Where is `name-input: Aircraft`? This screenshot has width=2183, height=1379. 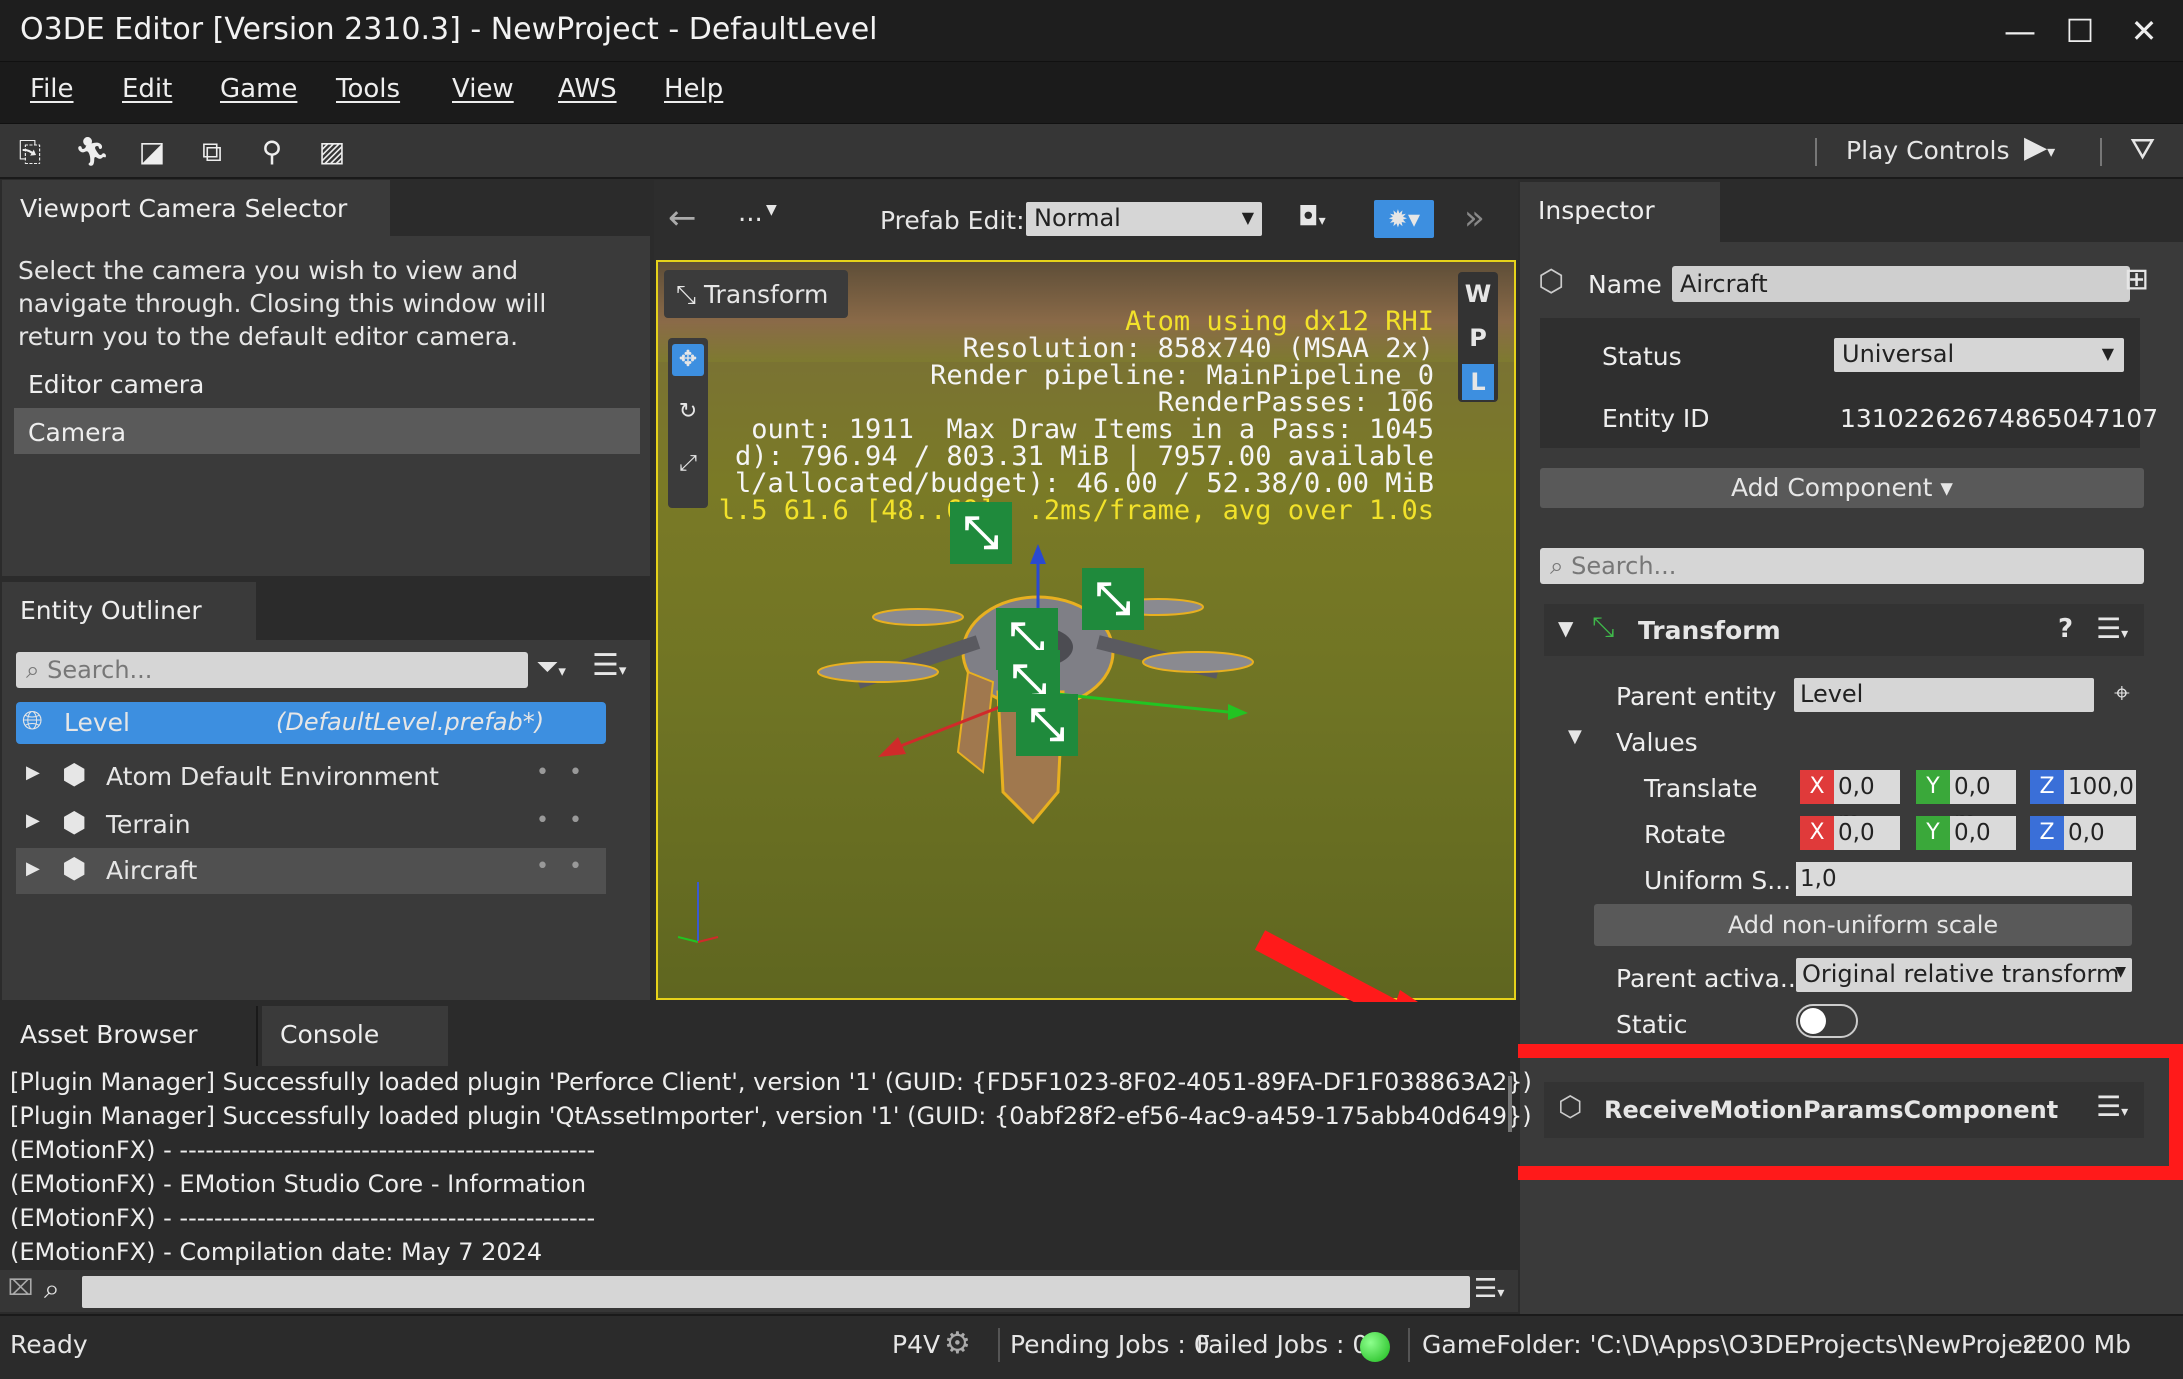 name-input: Aircraft is located at coordinates (1901, 284).